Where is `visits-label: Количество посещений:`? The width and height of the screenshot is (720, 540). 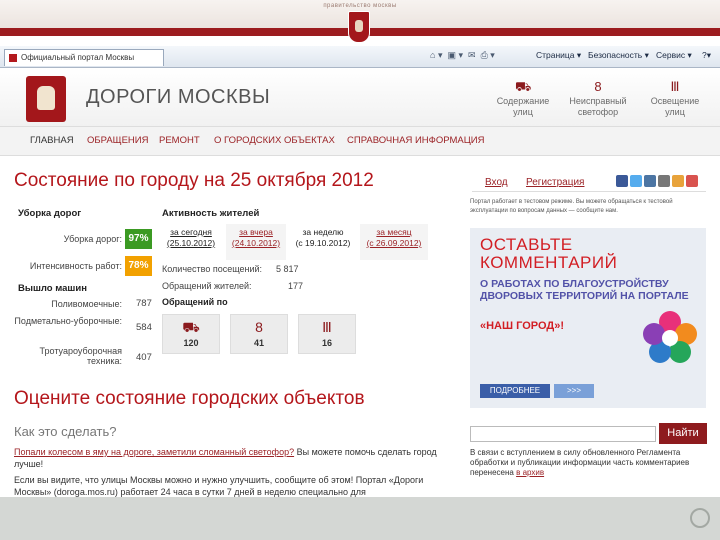
visits-label: Количество посещений: is located at coordinates (212, 269).